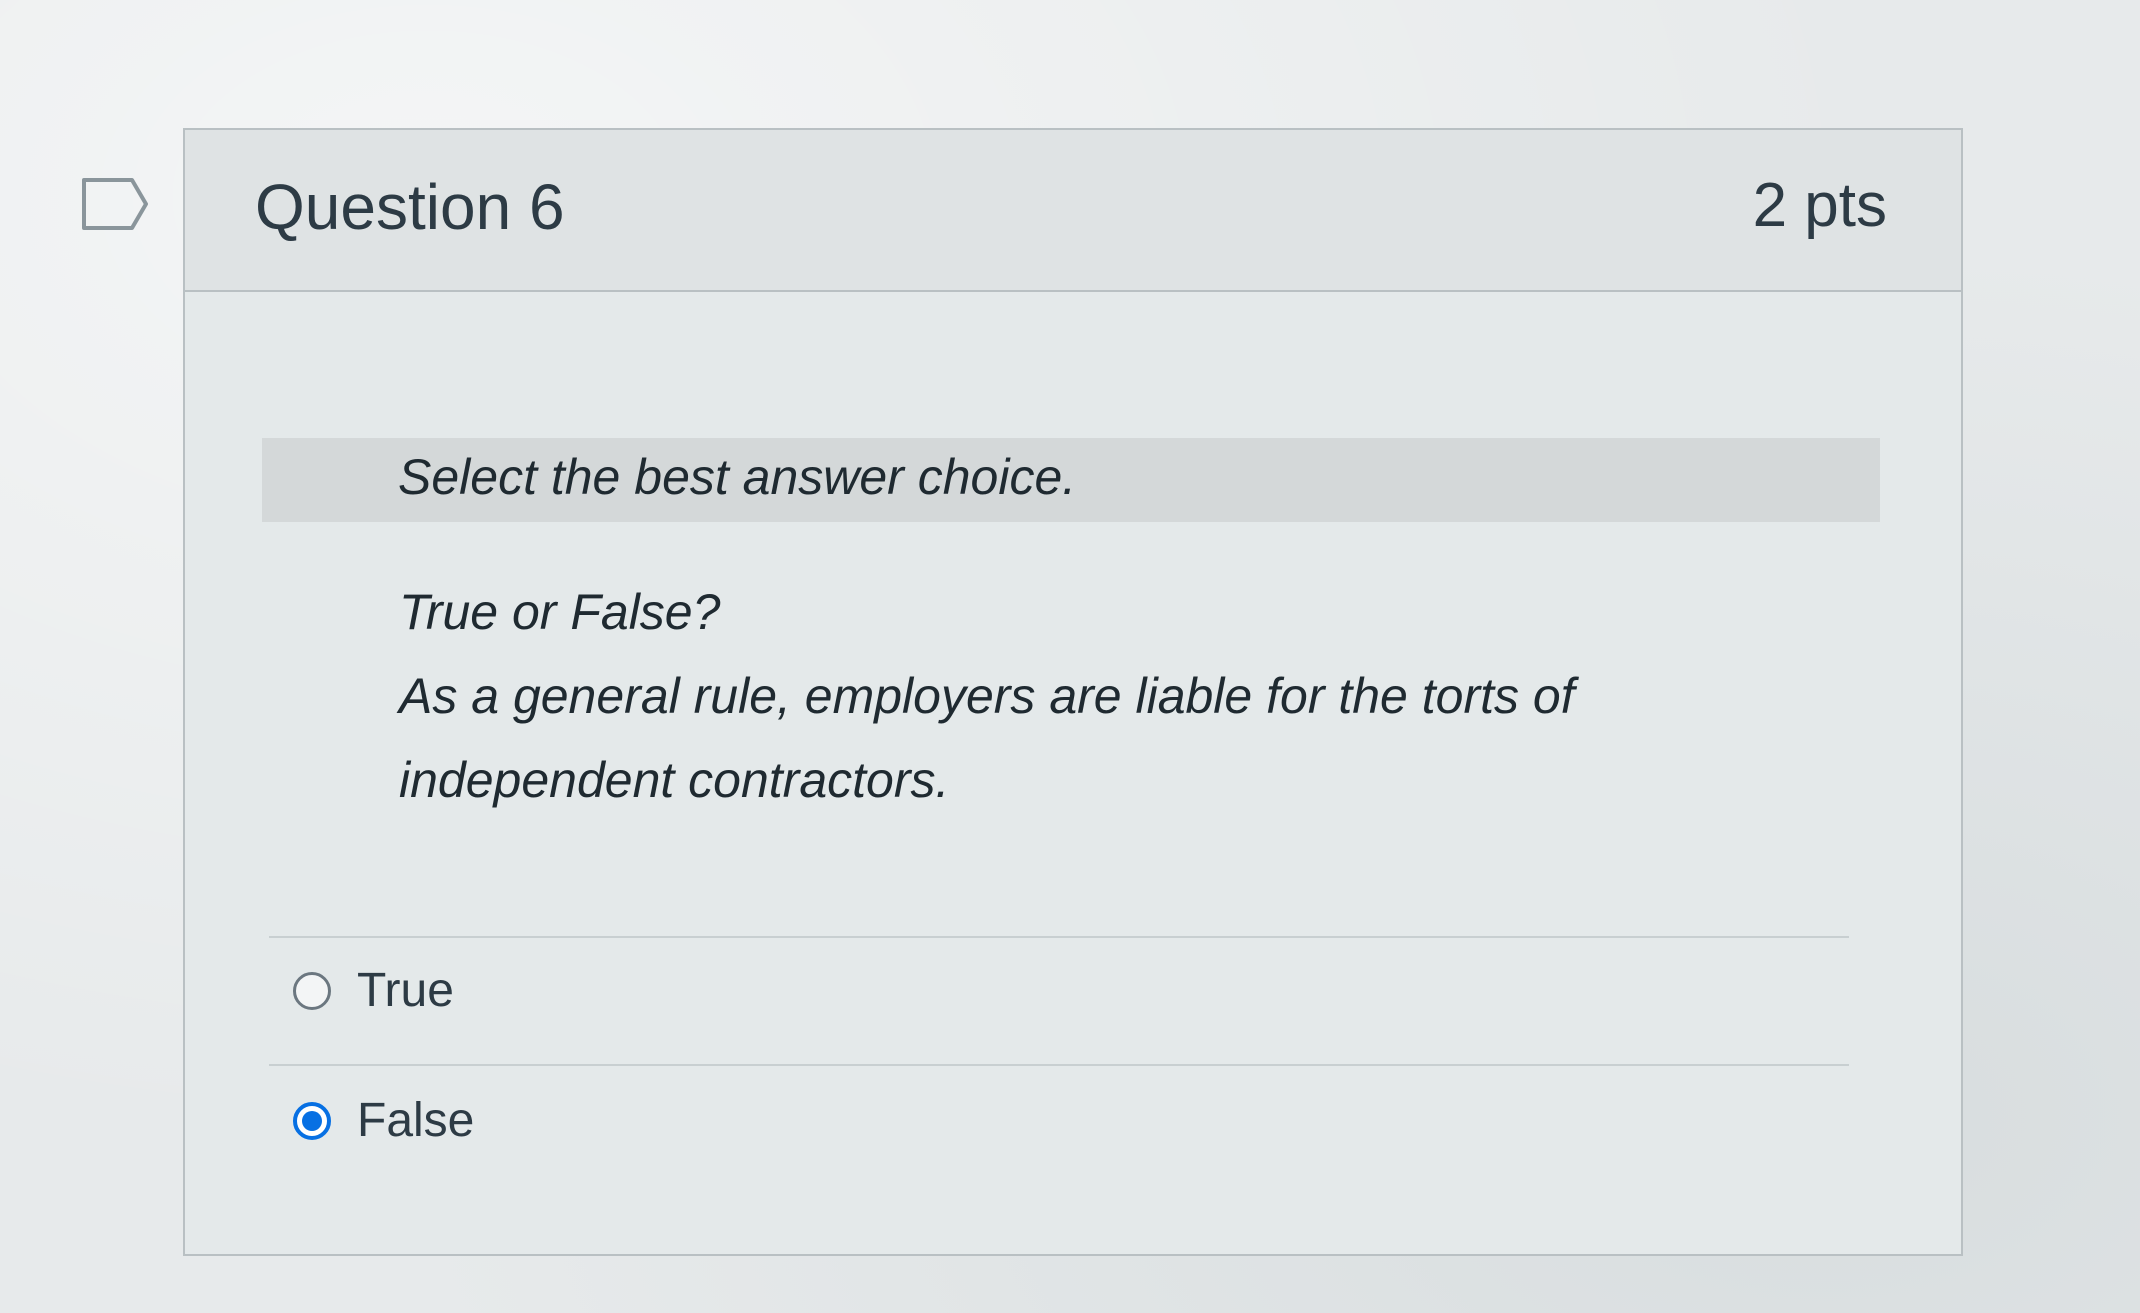 The width and height of the screenshot is (2140, 1313). Describe the element at coordinates (115, 204) in the screenshot. I see `flag-question-icon` at that location.